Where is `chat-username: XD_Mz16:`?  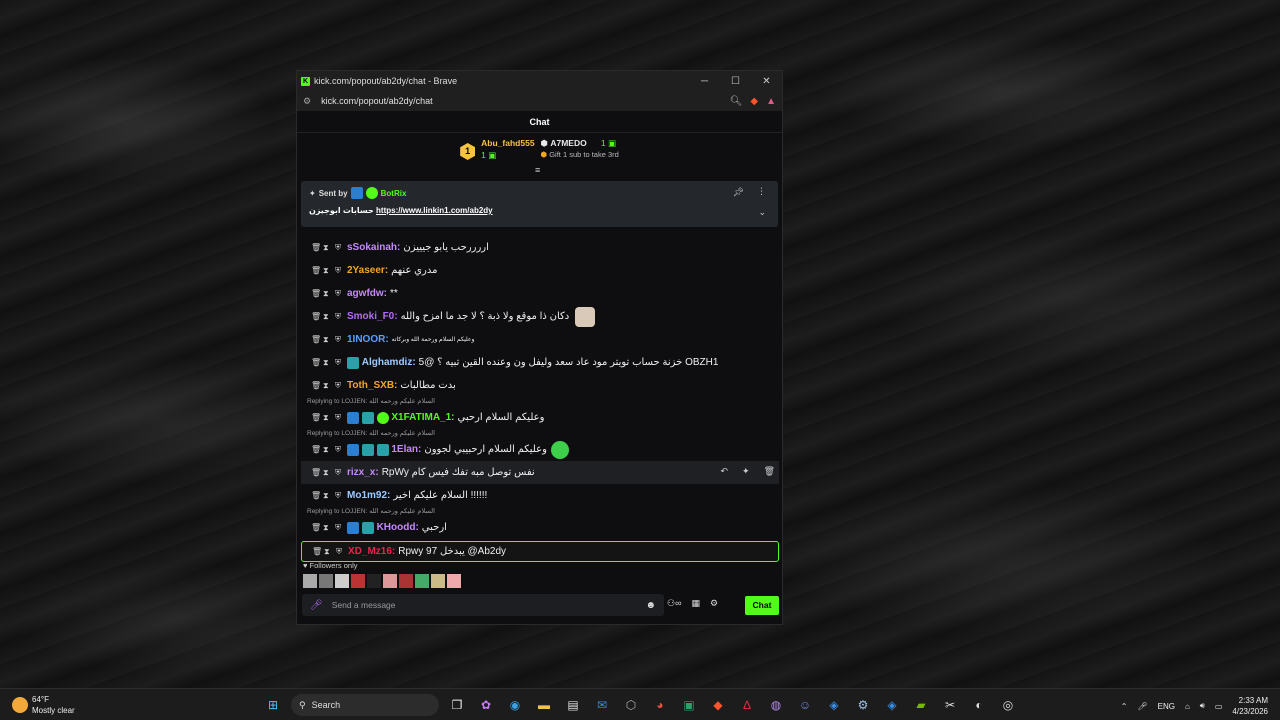 chat-username: XD_Mz16: is located at coordinates (371, 551).